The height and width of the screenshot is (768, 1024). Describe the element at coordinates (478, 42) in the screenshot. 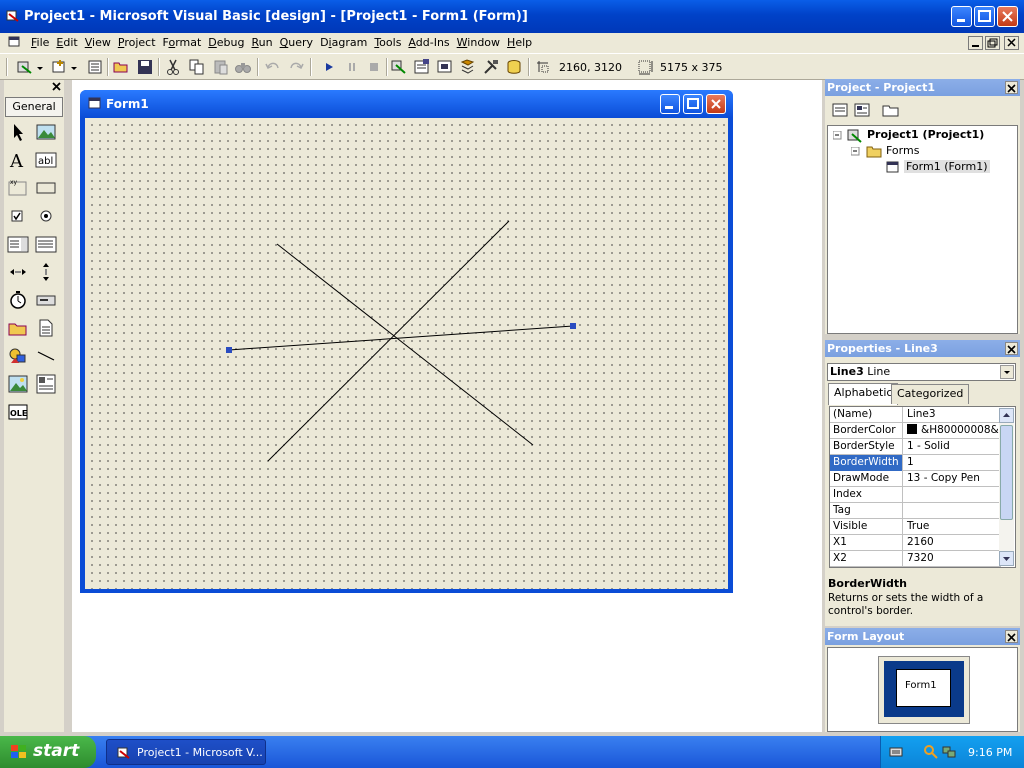

I see `menu-window: Window` at that location.